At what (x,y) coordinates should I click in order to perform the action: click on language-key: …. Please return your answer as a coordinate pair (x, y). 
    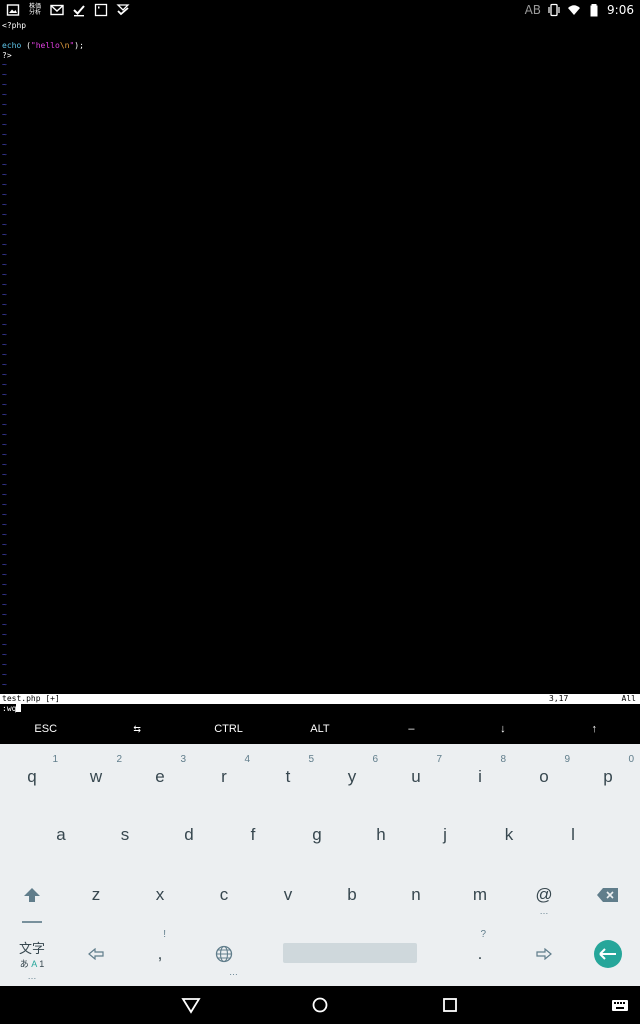
    Looking at the image, I should click on (224, 954).